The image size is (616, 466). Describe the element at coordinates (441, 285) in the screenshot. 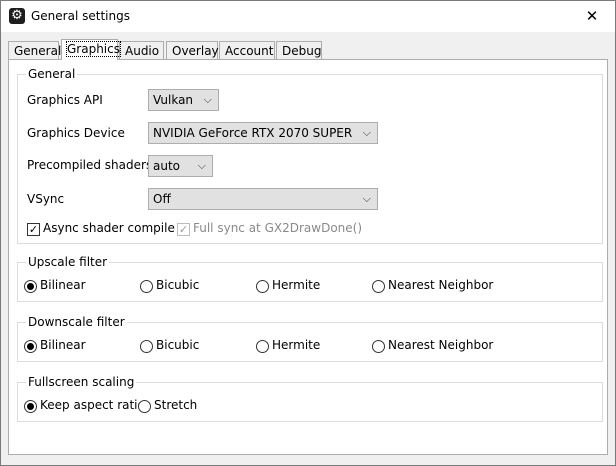

I see `upscale-nearest-label: Nearest Neighbor` at that location.